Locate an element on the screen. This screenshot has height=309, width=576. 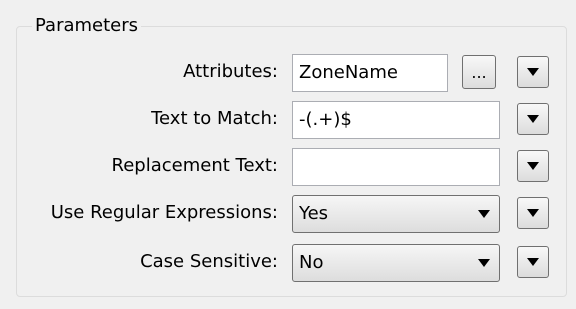
replacement-text-field is located at coordinates (396, 167).